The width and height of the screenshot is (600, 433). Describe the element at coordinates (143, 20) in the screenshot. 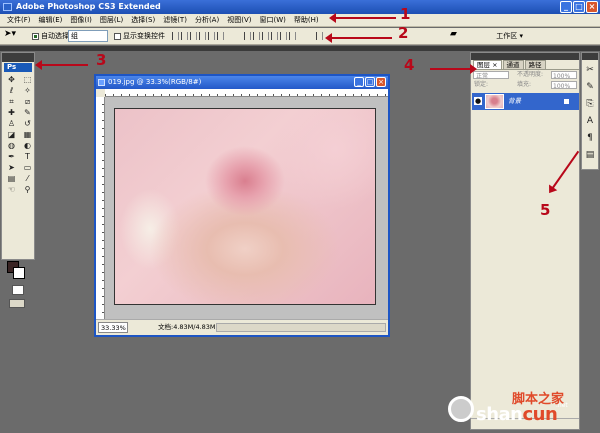

I see `menu-select: 选择(S)` at that location.